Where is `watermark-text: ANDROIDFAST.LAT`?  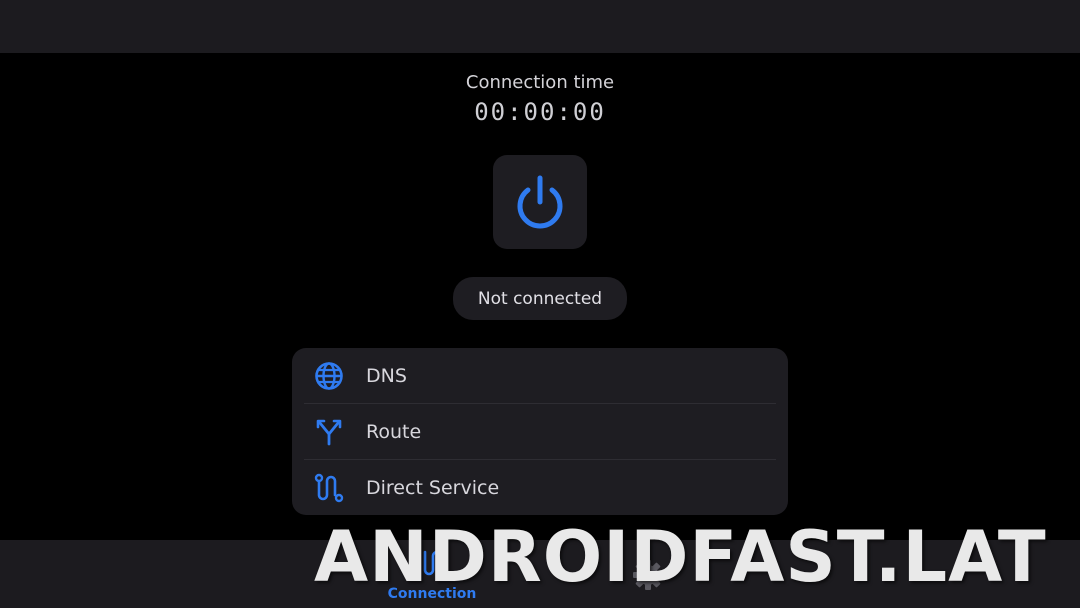
watermark-text: ANDROIDFAST.LAT is located at coordinates (680, 557).